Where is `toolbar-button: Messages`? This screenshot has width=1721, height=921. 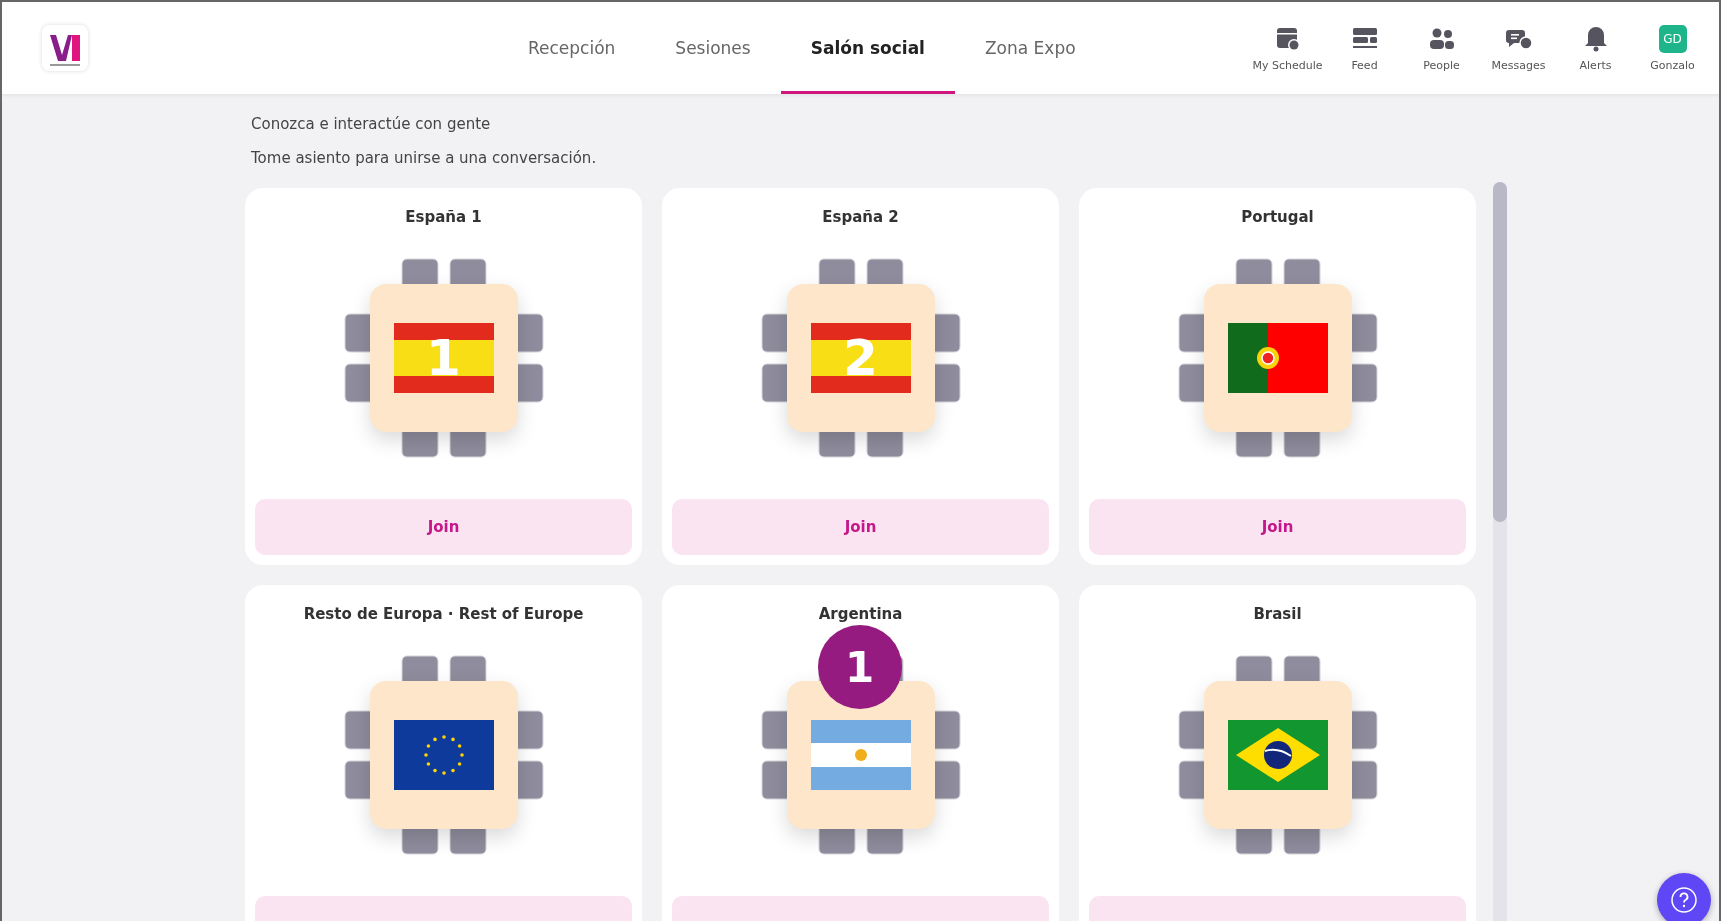
toolbar-button: Messages is located at coordinates (1518, 48).